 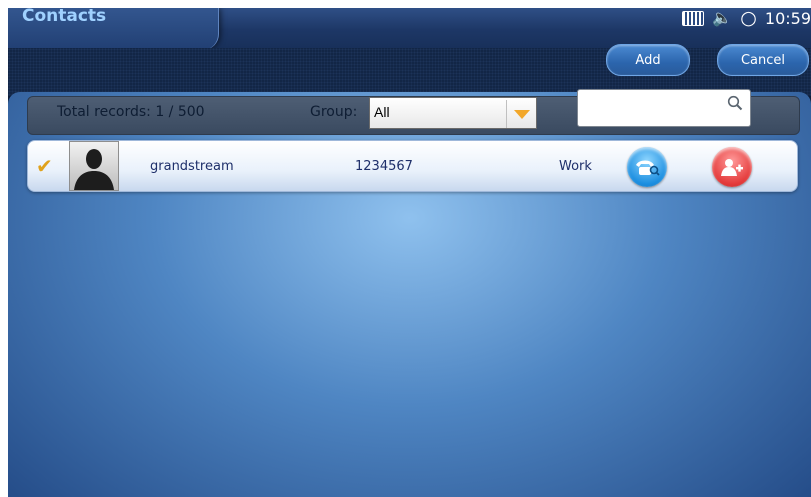 What do you see at coordinates (787, 18) in the screenshot?
I see `clock: 10:59` at bounding box center [787, 18].